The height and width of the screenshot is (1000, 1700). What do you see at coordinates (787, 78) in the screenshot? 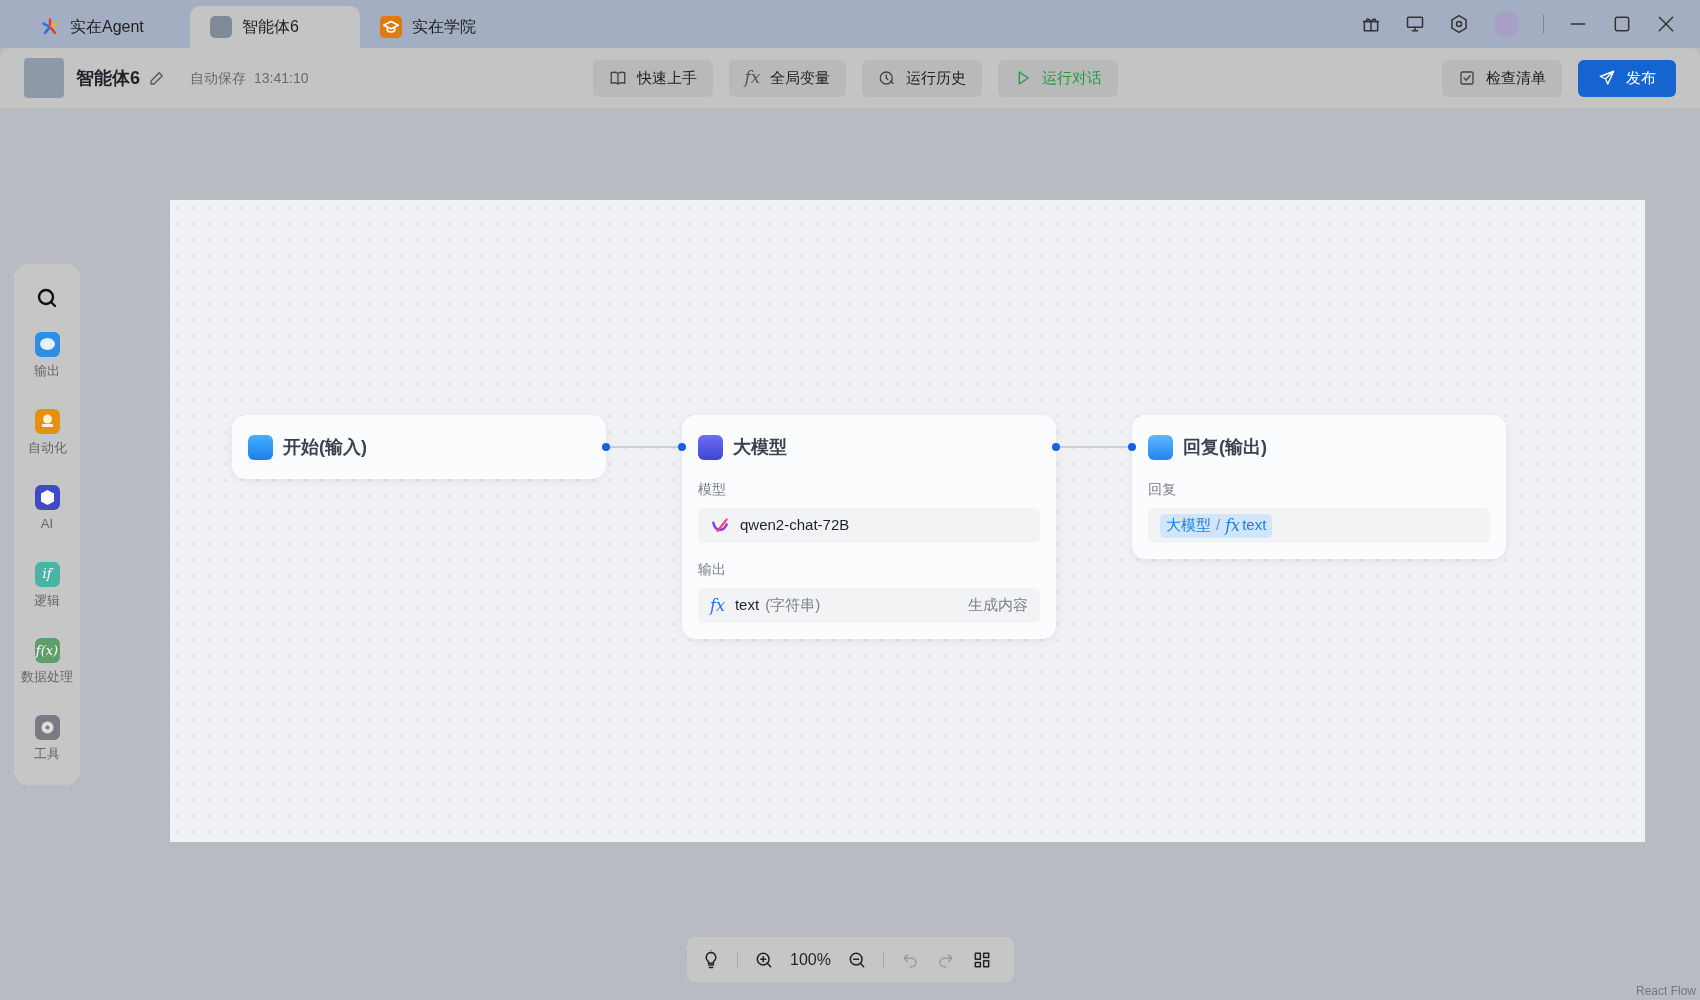
I see `toolbar-button: fx 全局变量` at bounding box center [787, 78].